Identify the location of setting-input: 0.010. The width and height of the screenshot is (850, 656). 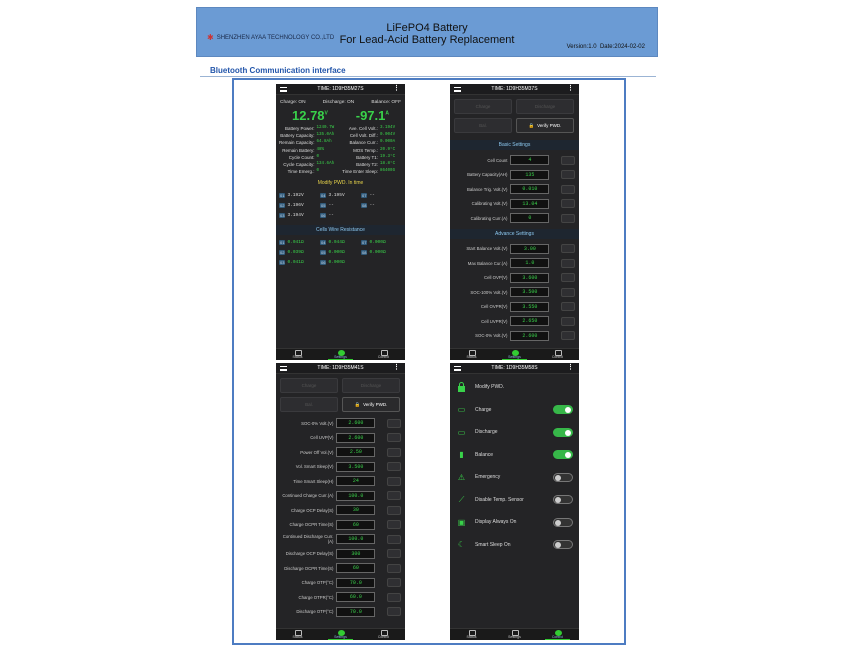
(530, 189).